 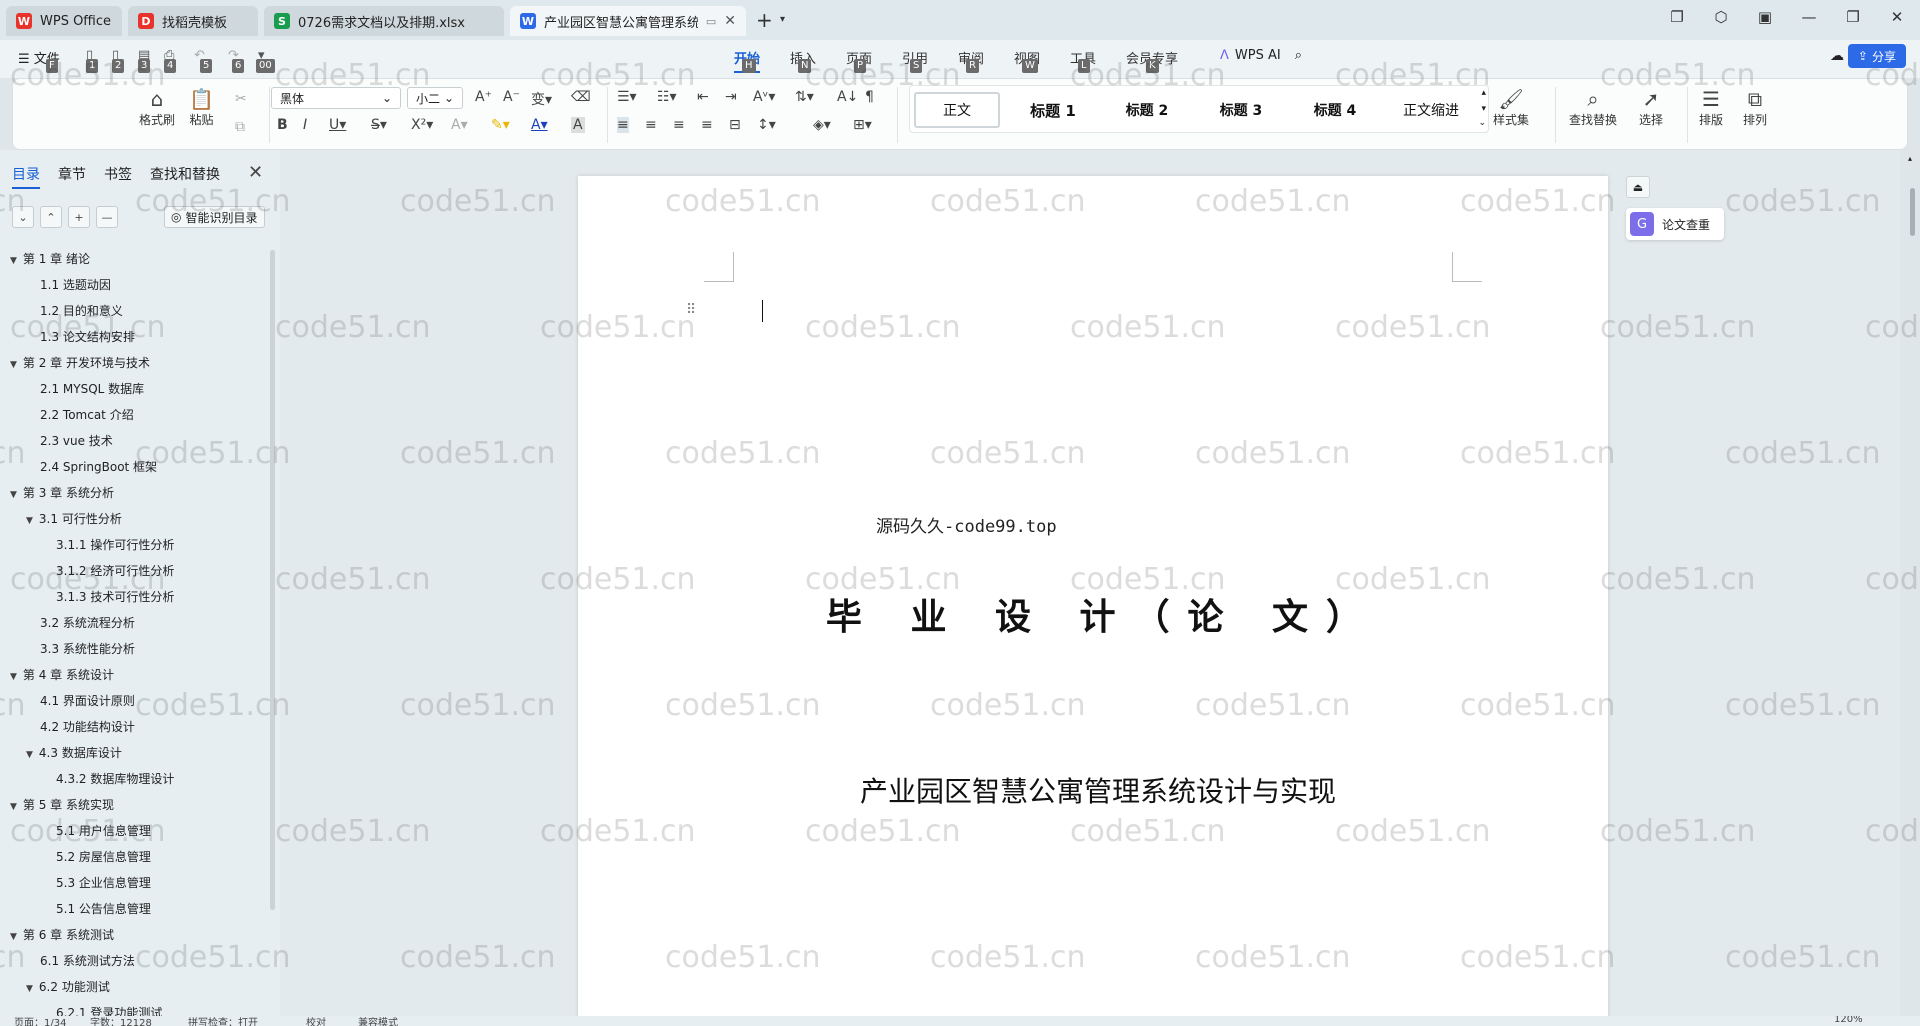 I want to click on toc-item: 4.2 功能结构设计, so click(x=87, y=726).